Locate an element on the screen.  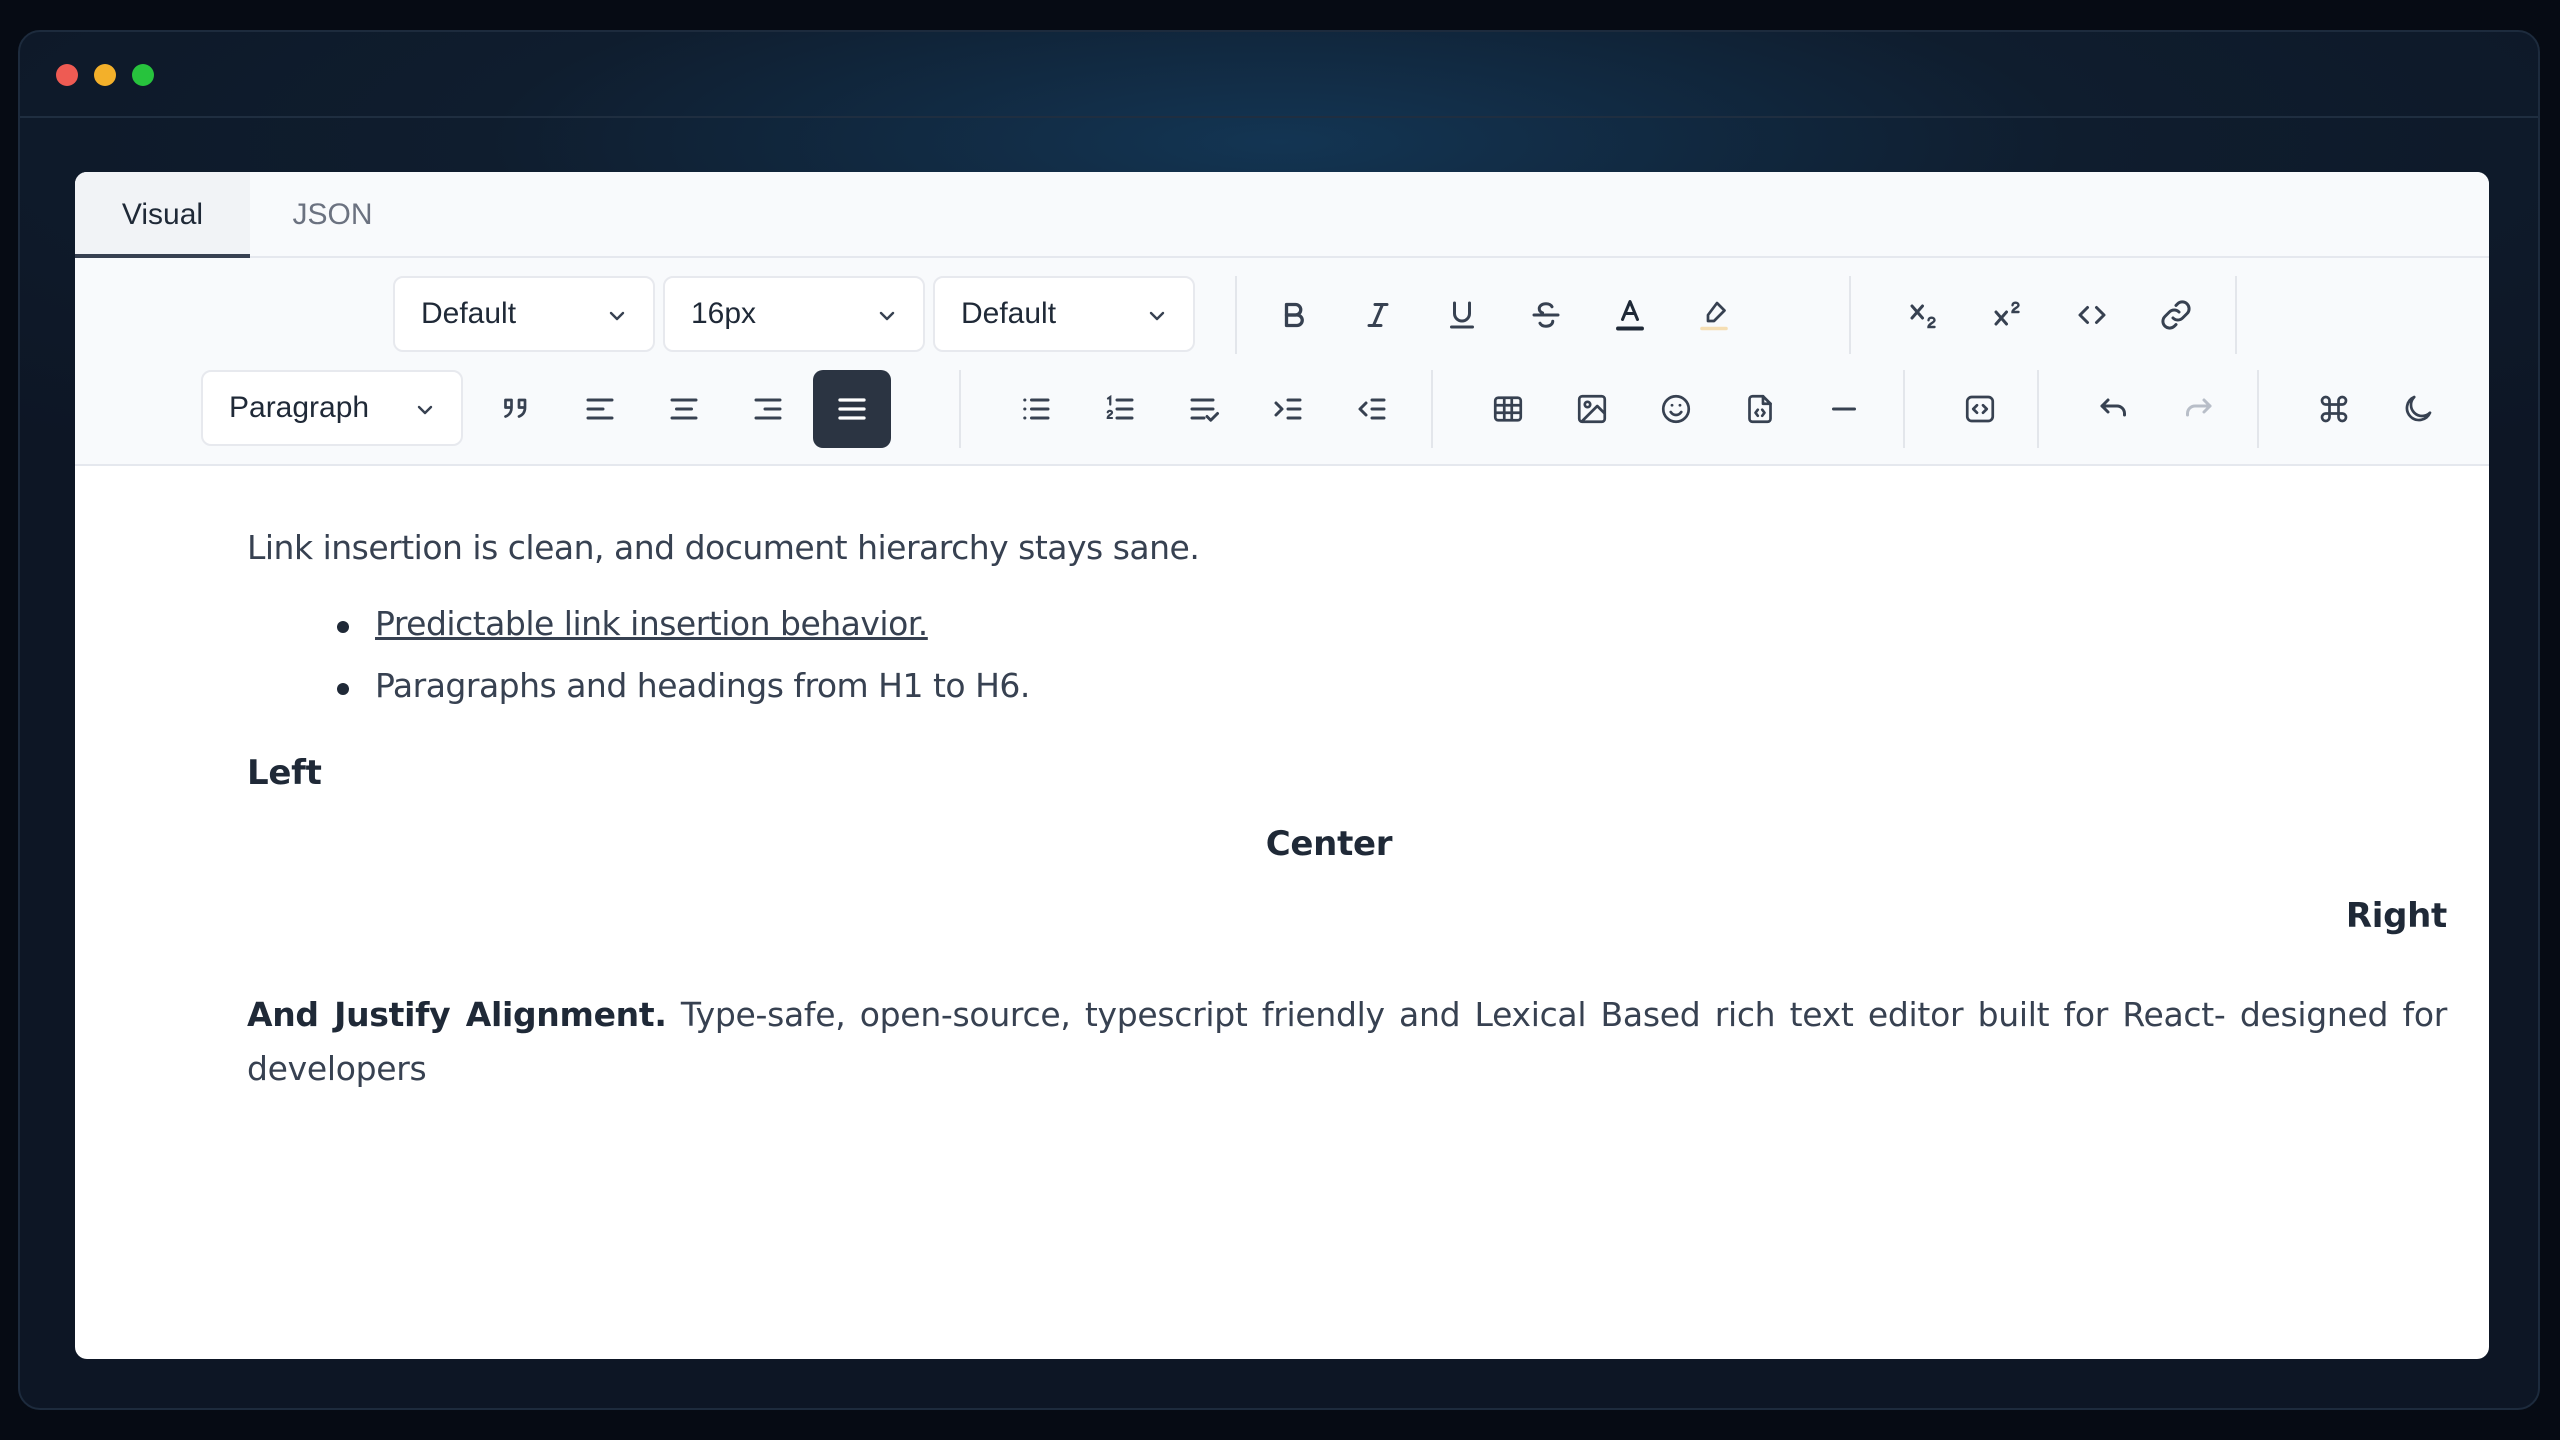
strikethrough-icon is located at coordinates (1546, 315).